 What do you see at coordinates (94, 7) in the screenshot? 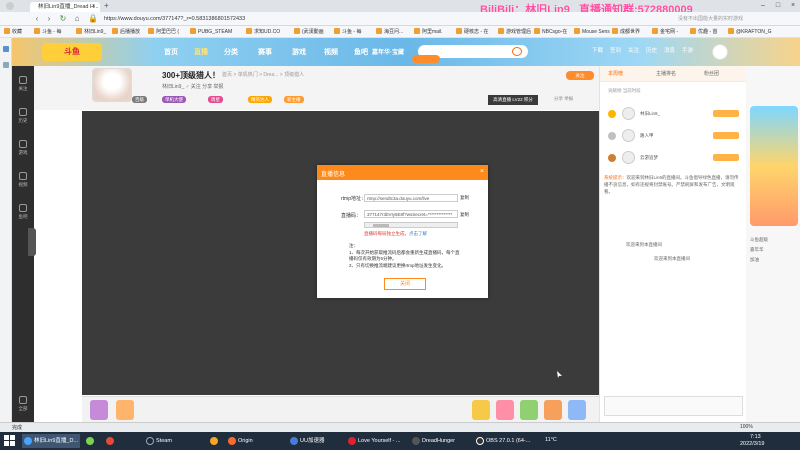
I see `tab-close-icon: ×` at bounding box center [94, 7].